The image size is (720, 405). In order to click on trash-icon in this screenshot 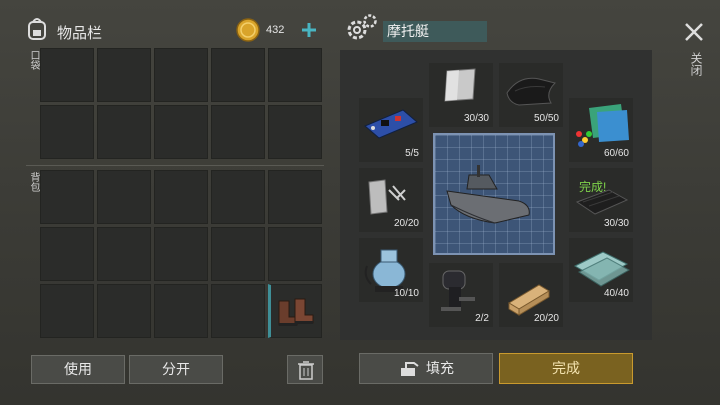, I will do `click(306, 370)`.